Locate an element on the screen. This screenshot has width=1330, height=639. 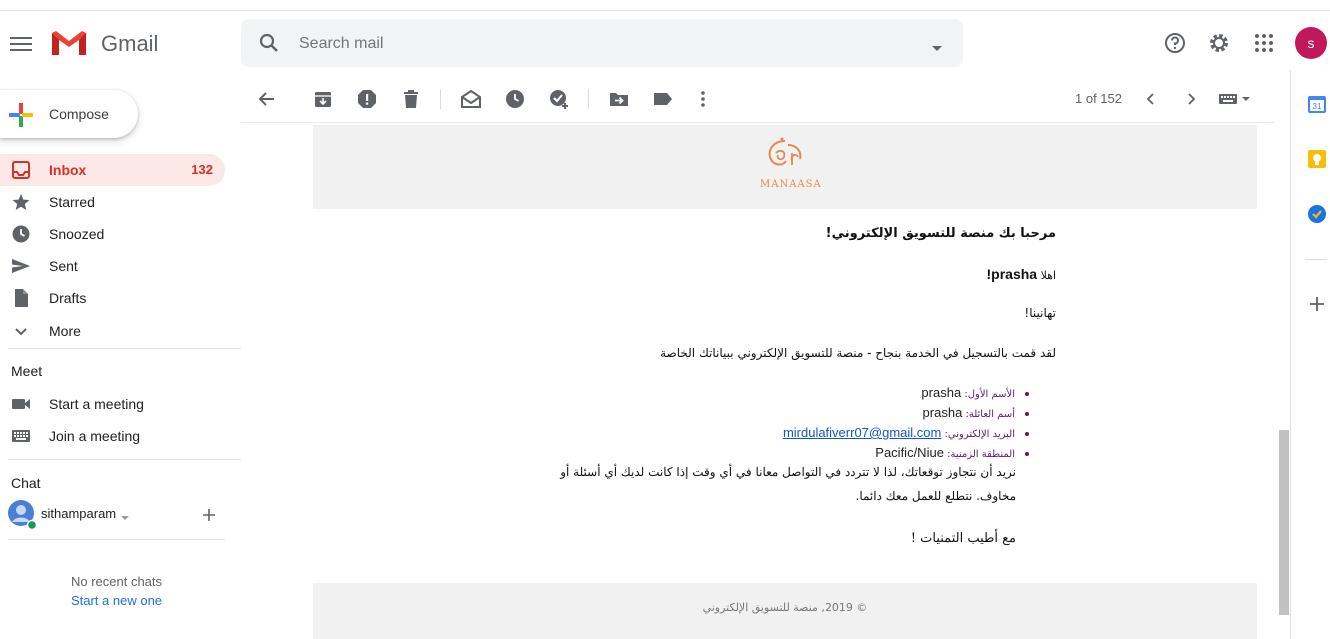
gmail-logo-icon is located at coordinates (69, 45).